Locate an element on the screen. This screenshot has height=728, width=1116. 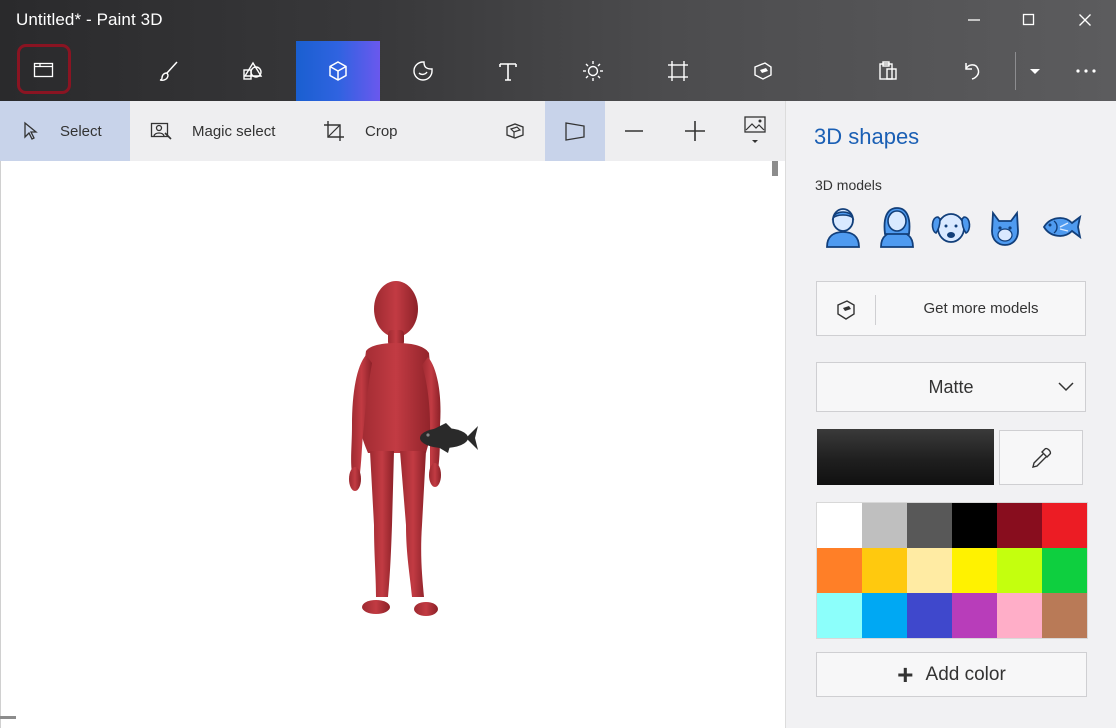
magic-select-icon is located at coordinates (161, 131).